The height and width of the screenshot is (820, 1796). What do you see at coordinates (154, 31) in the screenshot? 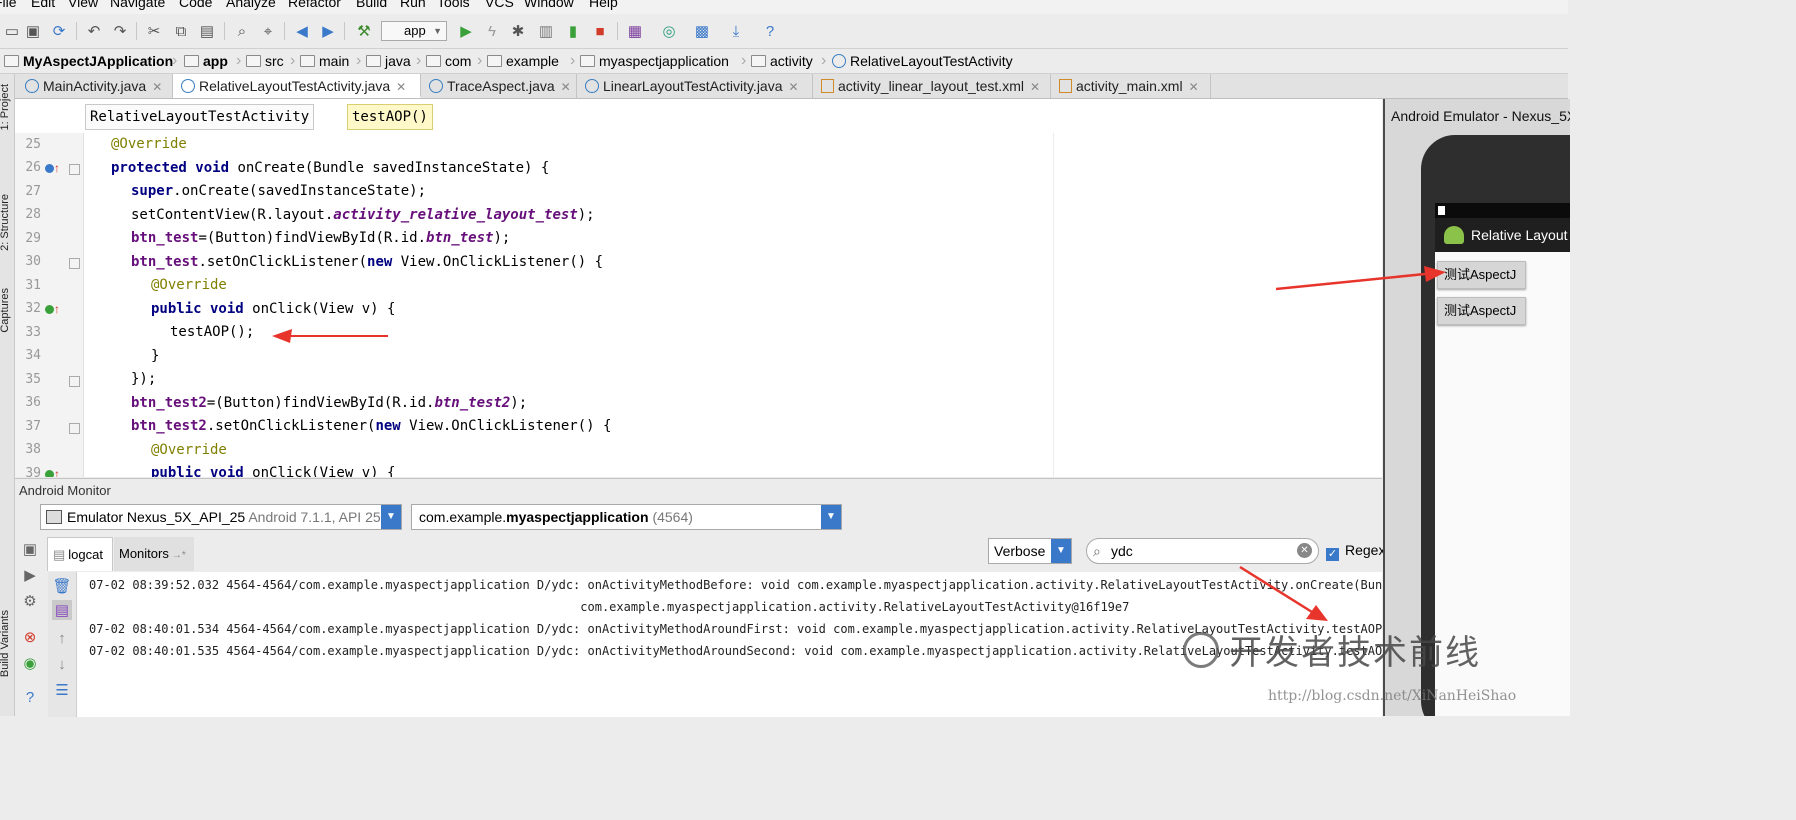
I see `cut-icon: ✂` at bounding box center [154, 31].